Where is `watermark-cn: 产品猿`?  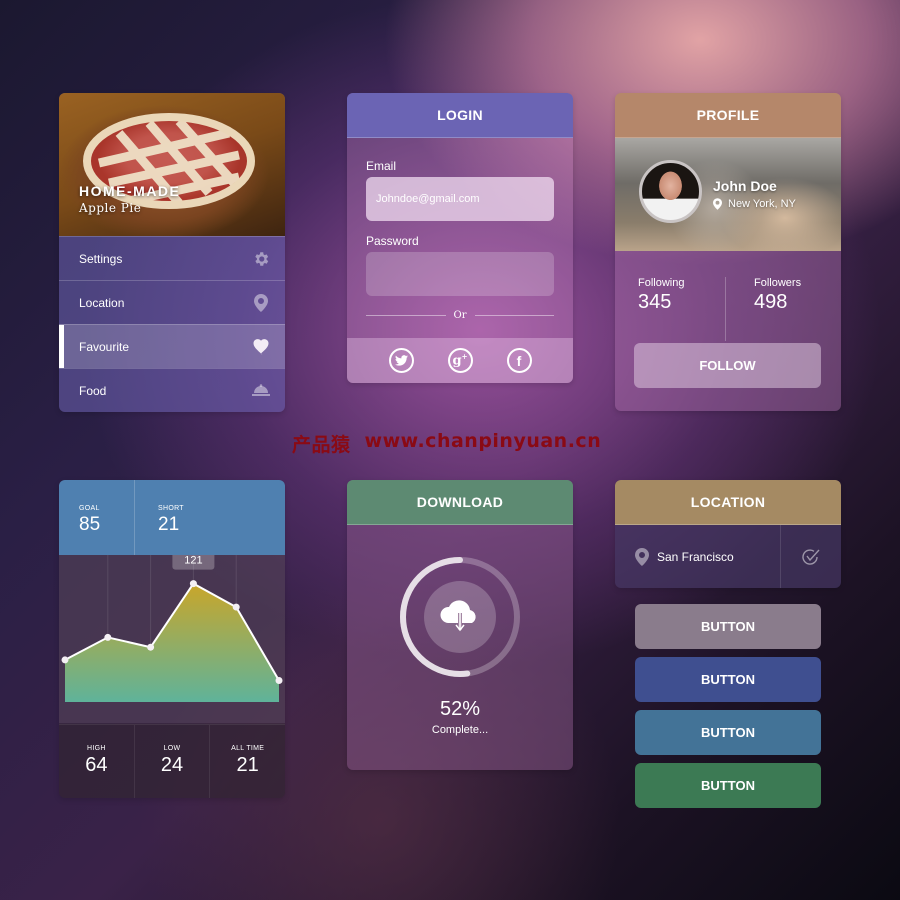
watermark-cn: 产品猿 is located at coordinates (321, 445).